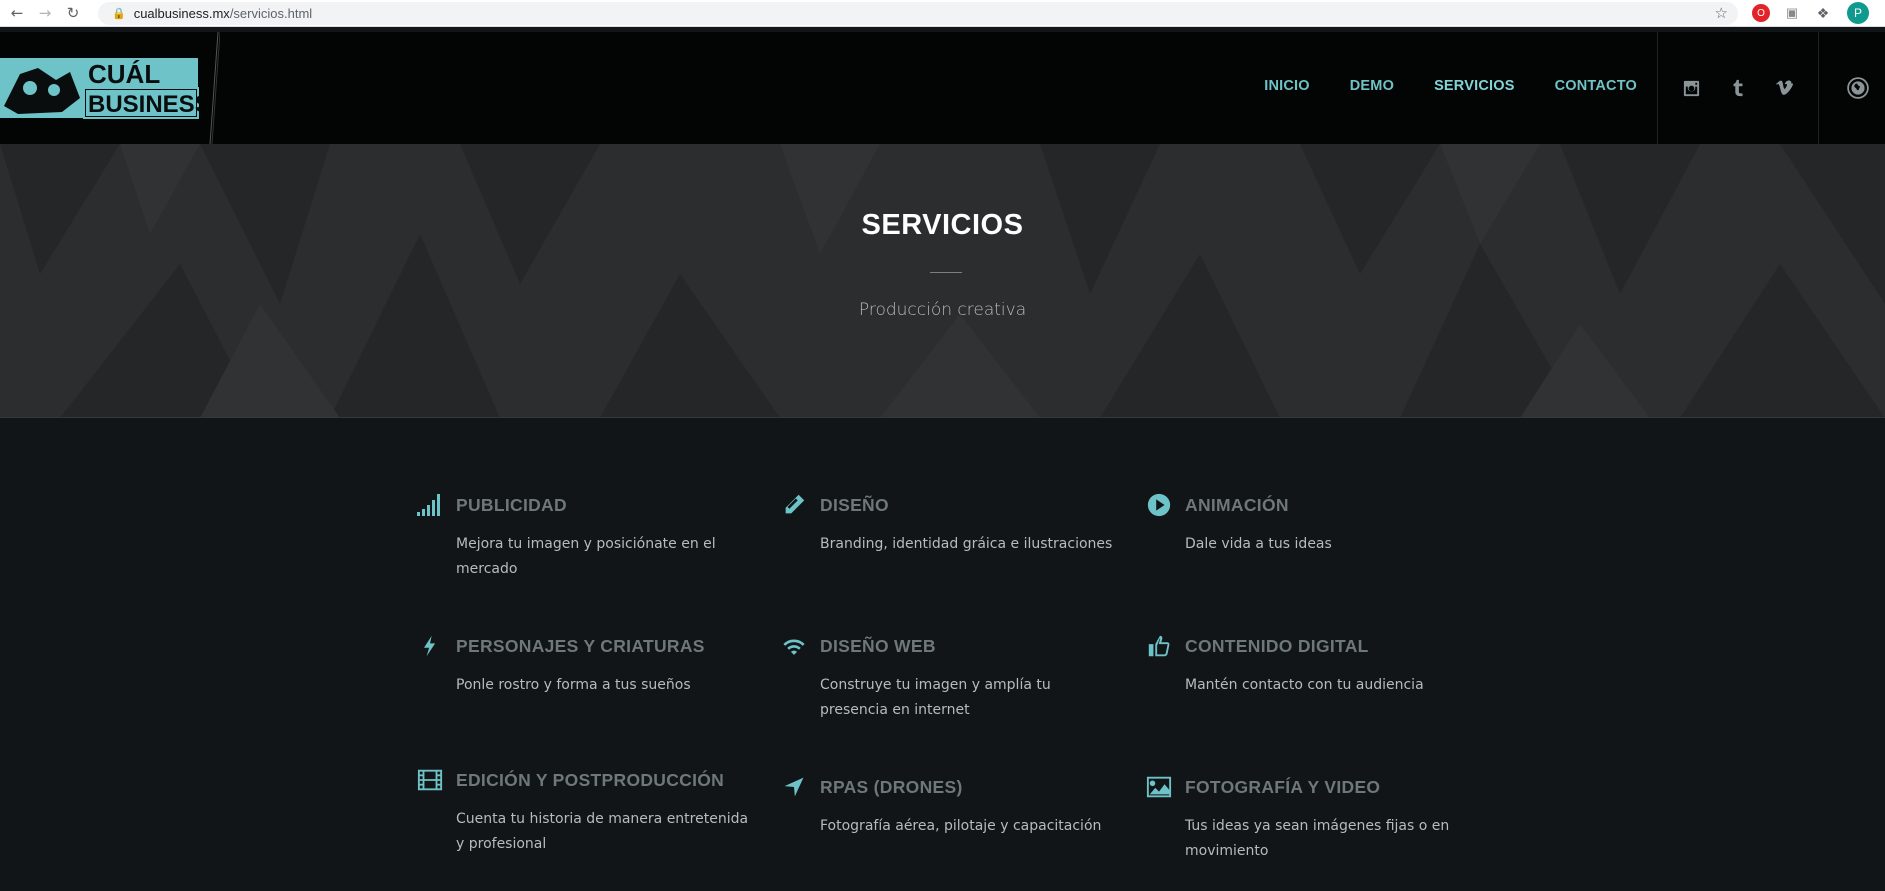 The height and width of the screenshot is (891, 1885). Describe the element at coordinates (1159, 646) in the screenshot. I see `thumbs-up-icon` at that location.